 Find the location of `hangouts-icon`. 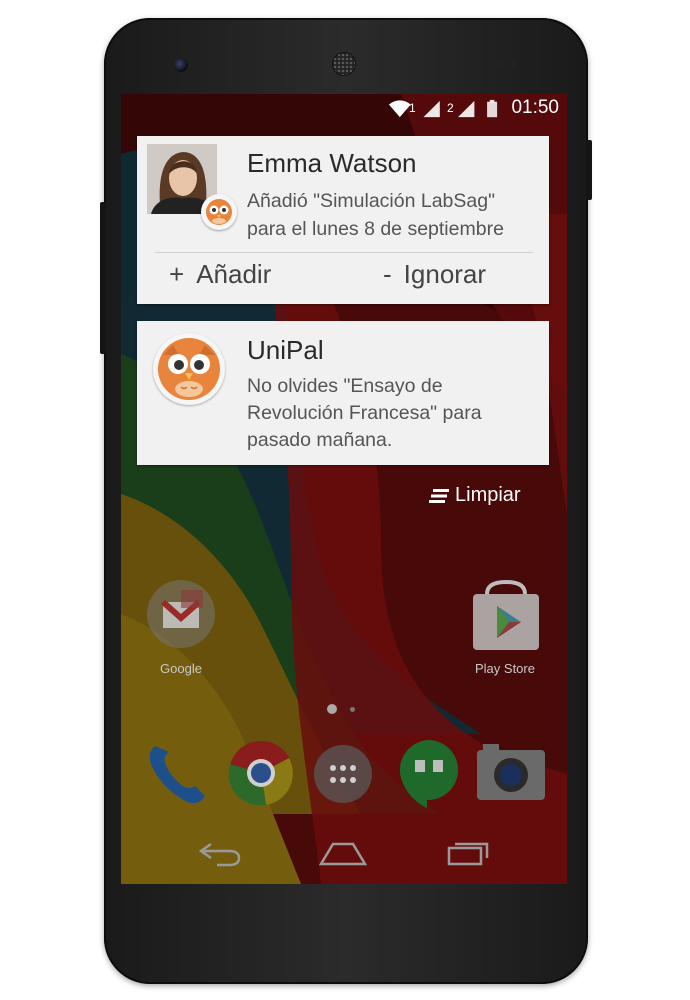

hangouts-icon is located at coordinates (429, 773).